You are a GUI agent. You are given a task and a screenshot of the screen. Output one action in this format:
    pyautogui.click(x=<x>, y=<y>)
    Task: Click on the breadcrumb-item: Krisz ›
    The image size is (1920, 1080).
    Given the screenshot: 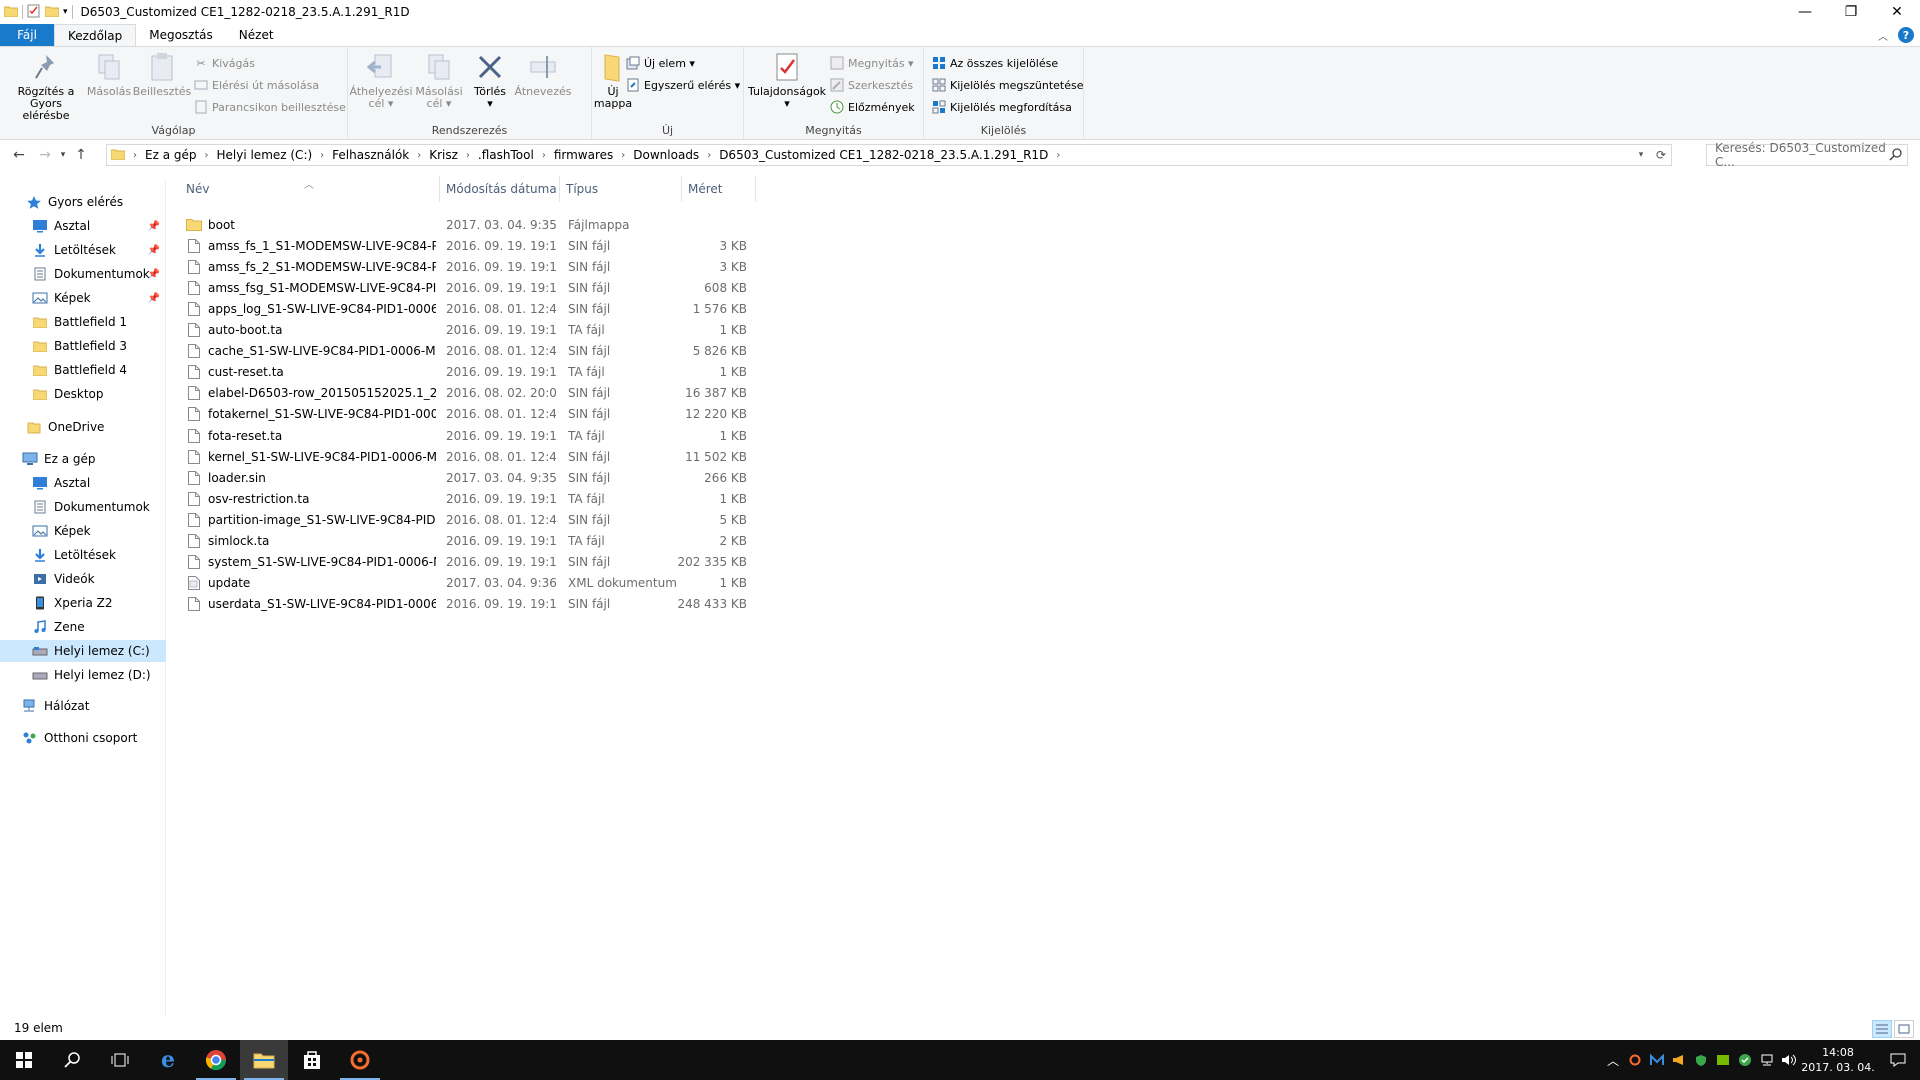 What is the action you would take?
    pyautogui.click(x=453, y=155)
    